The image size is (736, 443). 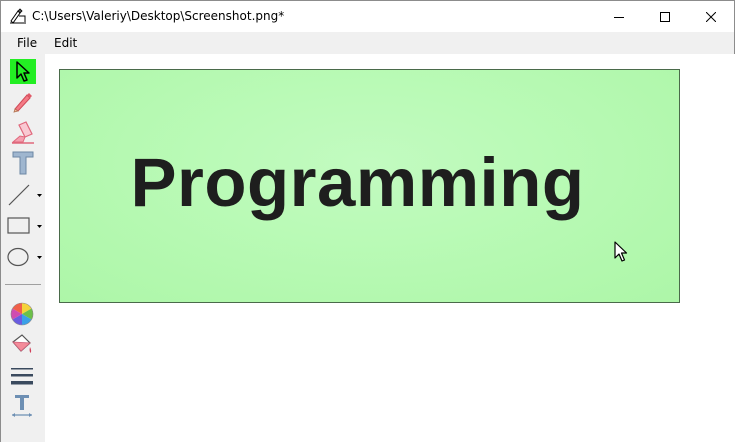 I want to click on ellipse-dropdown-icon, so click(x=39, y=258).